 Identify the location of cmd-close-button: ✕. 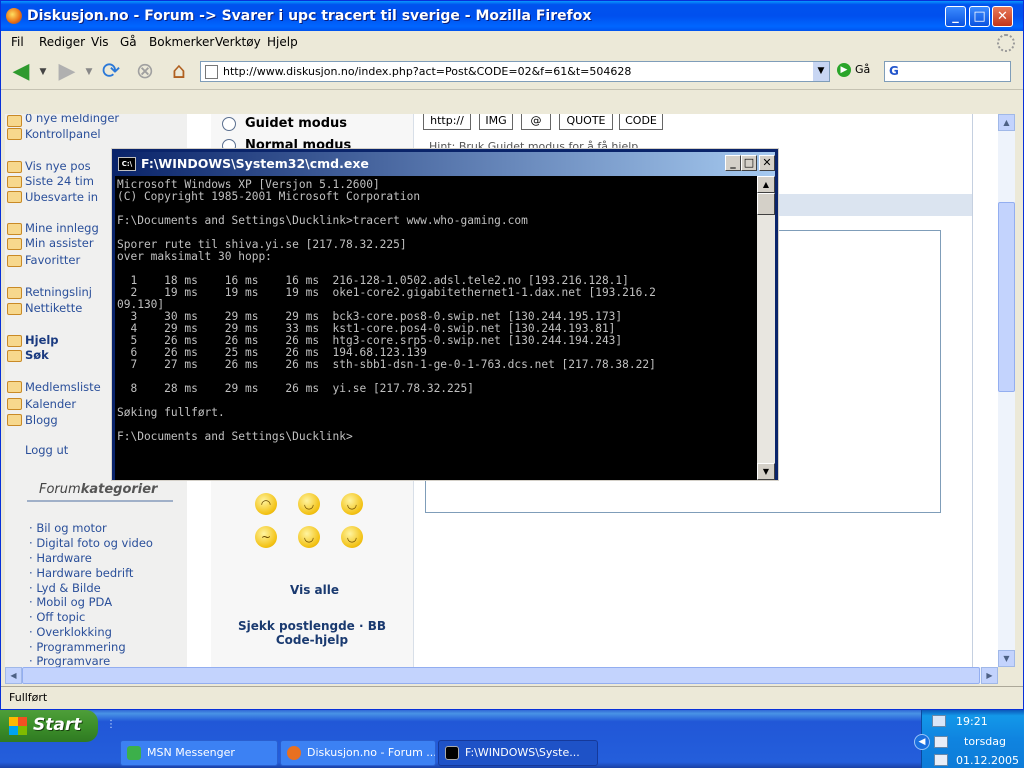
(767, 163).